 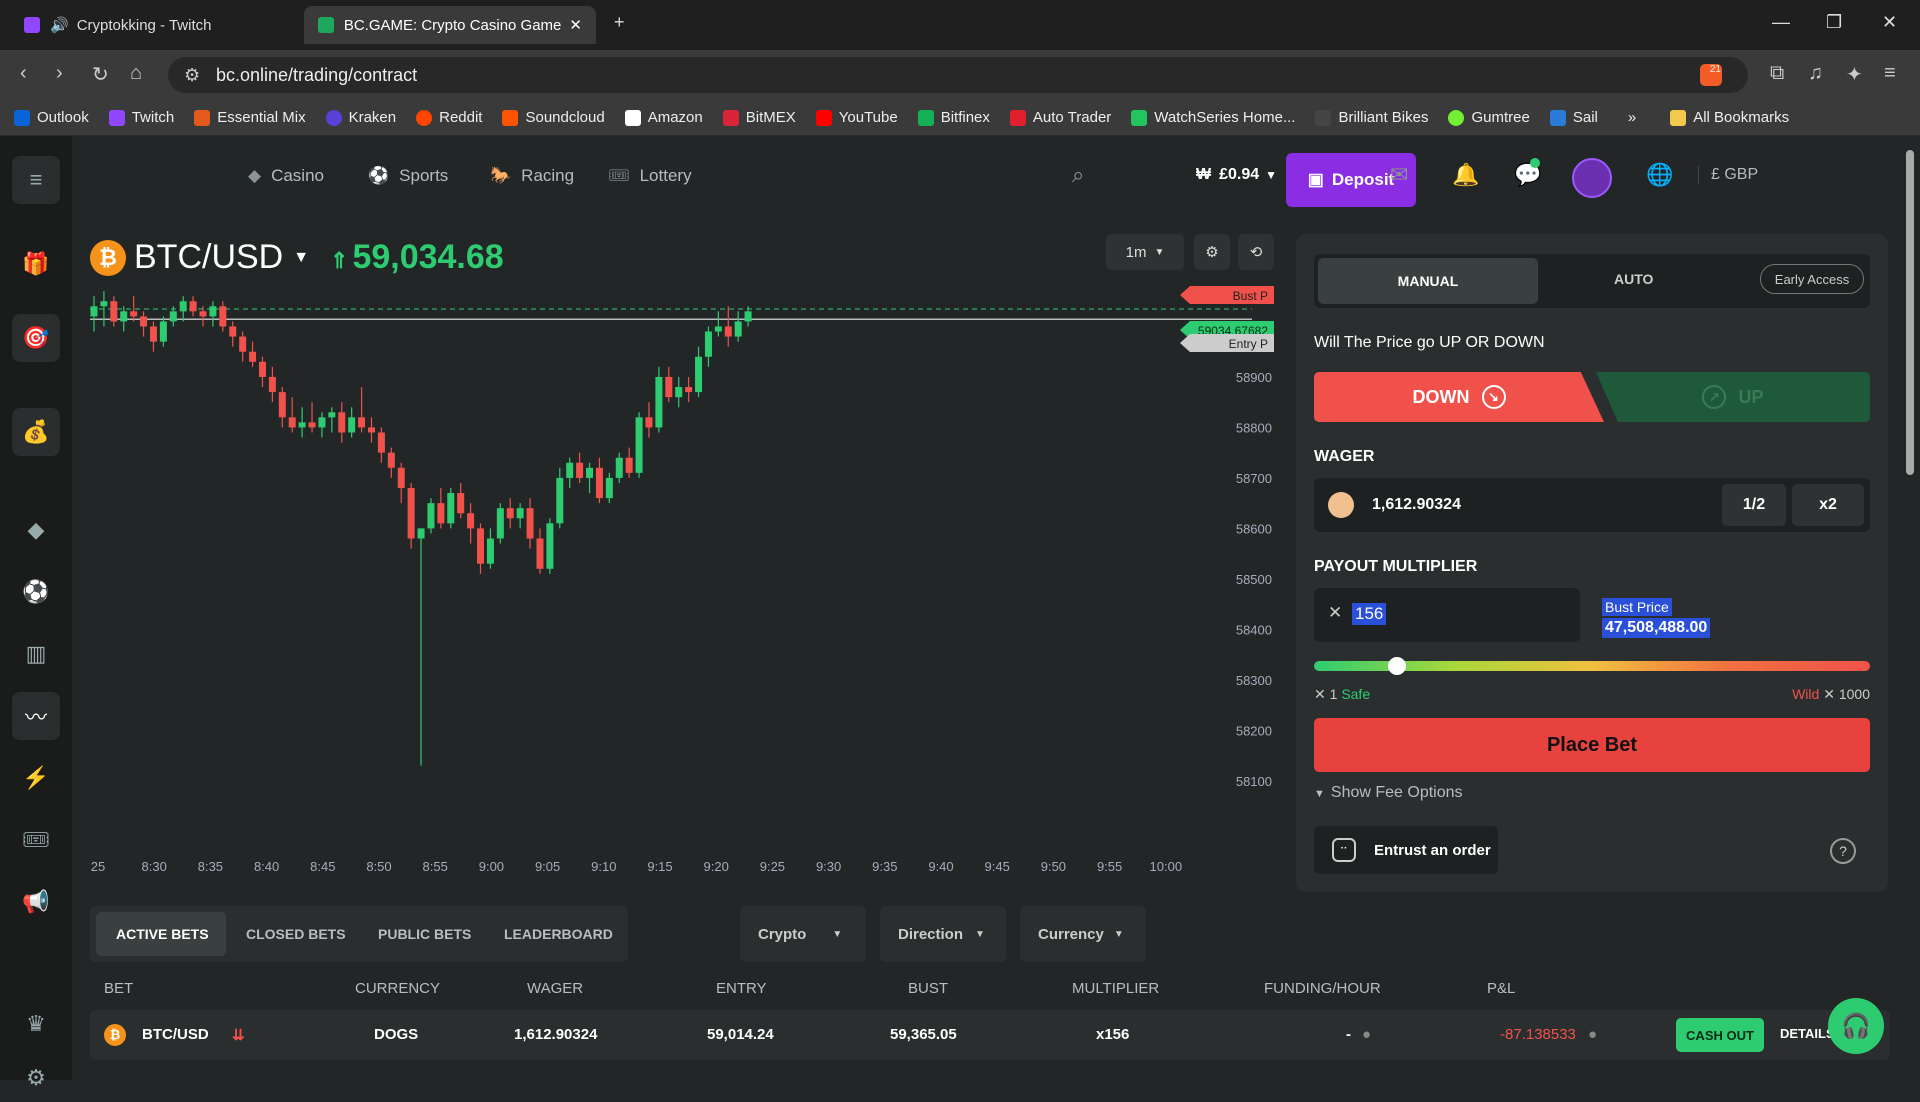 I want to click on lightning-icon: ⚡, so click(x=36, y=778).